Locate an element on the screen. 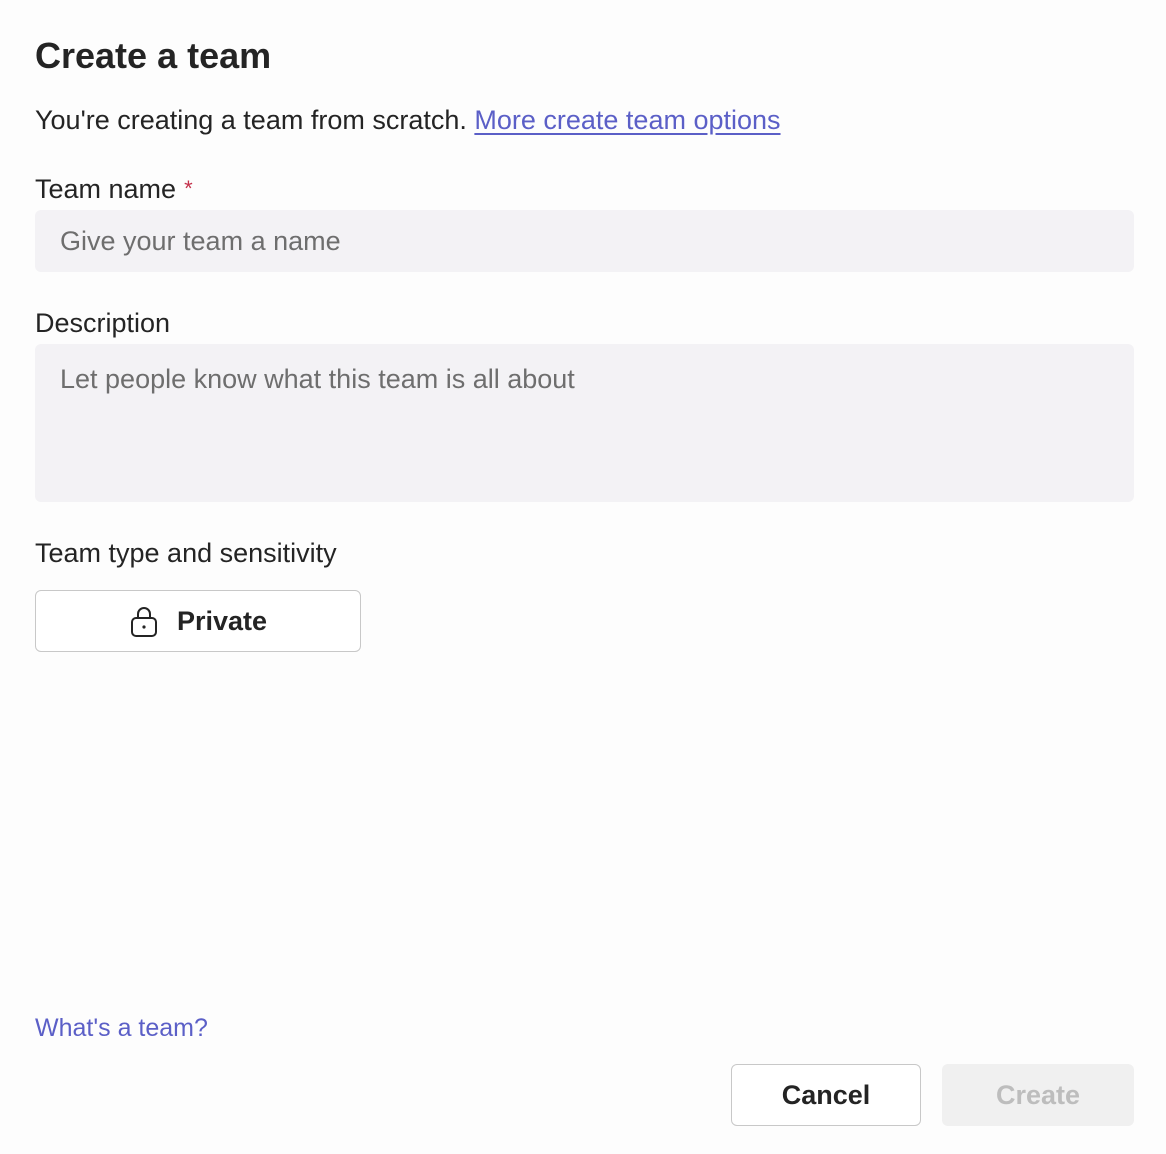 The width and height of the screenshot is (1166, 1154). dialog-subtitle: You're creating a team from scratch. is located at coordinates (251, 120).